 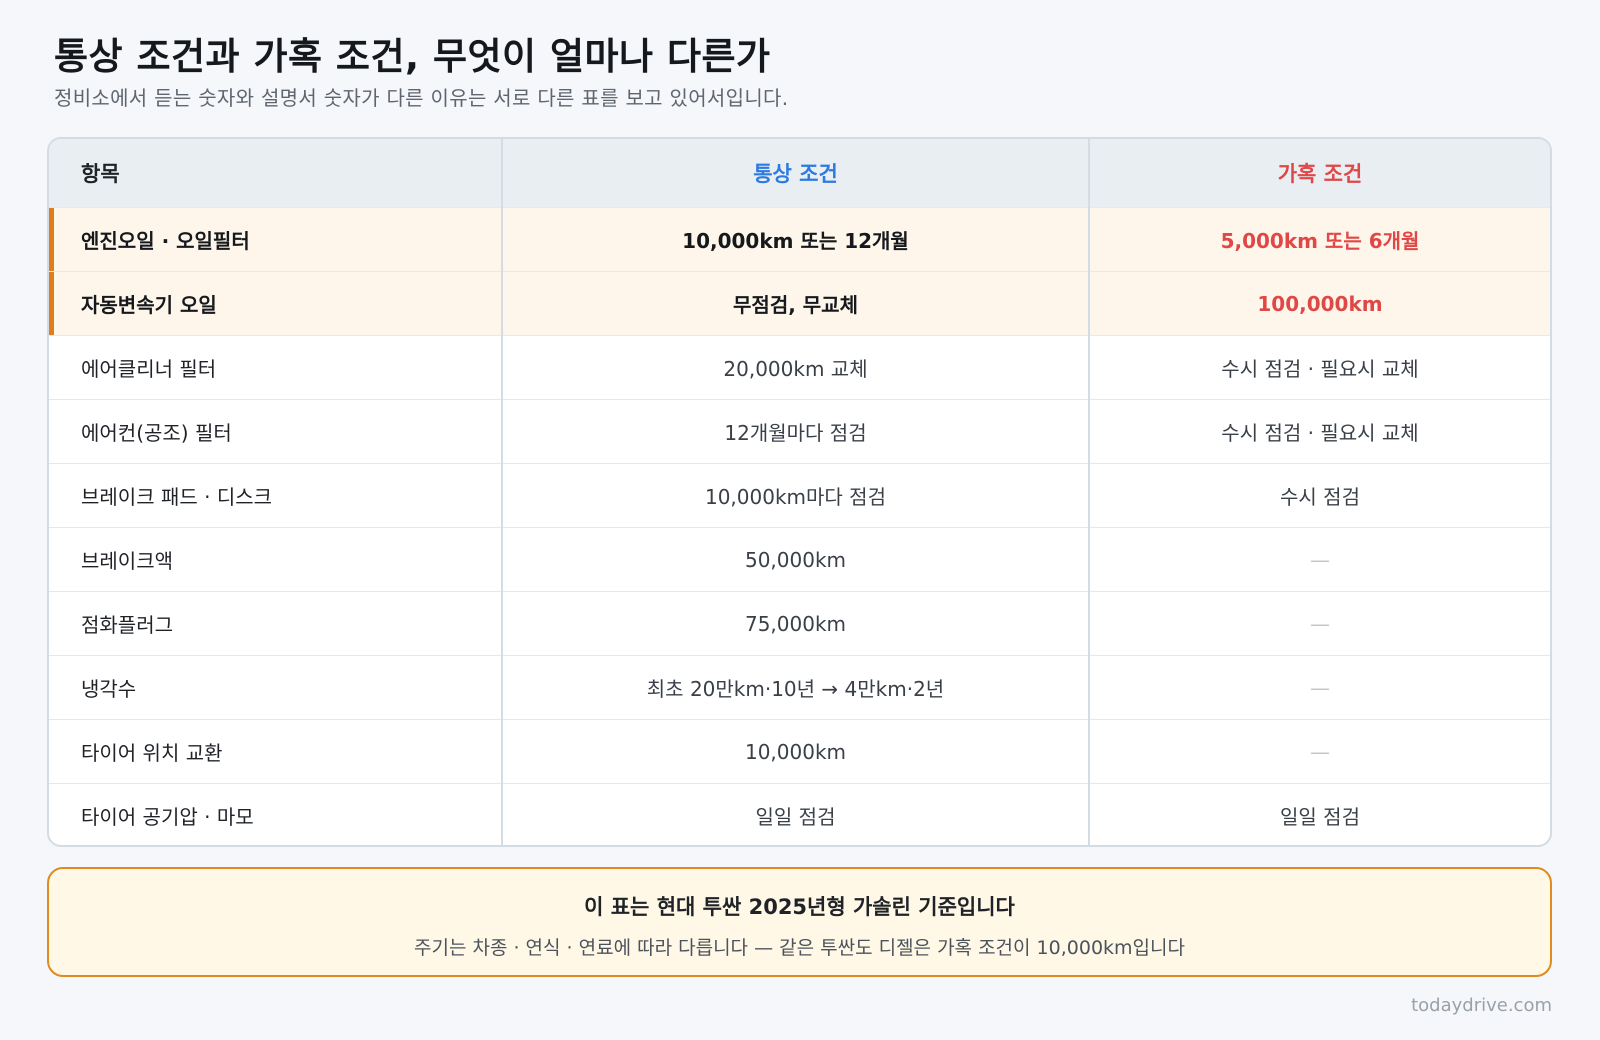 I want to click on page-title: 통상 조건과 가혹 조건, 무엇이 얼마나 다른가, so click(x=412, y=56).